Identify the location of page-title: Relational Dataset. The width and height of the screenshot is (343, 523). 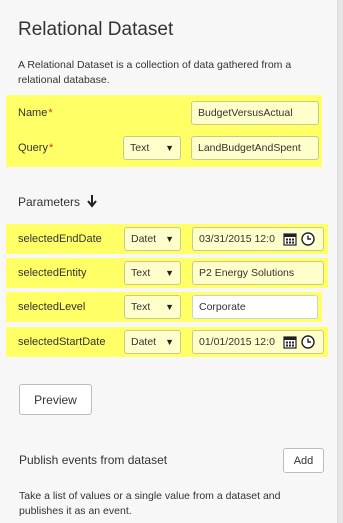
(96, 29).